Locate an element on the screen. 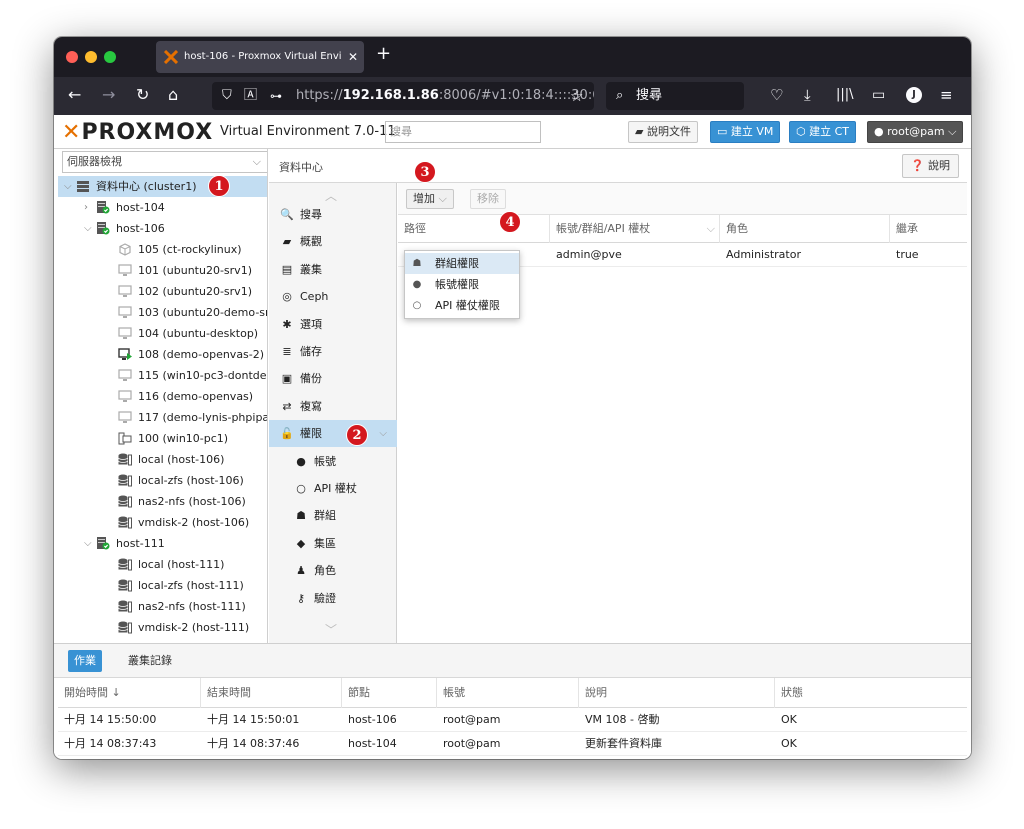 The width and height of the screenshot is (1024, 829). minimize-window-button is located at coordinates (91, 57).